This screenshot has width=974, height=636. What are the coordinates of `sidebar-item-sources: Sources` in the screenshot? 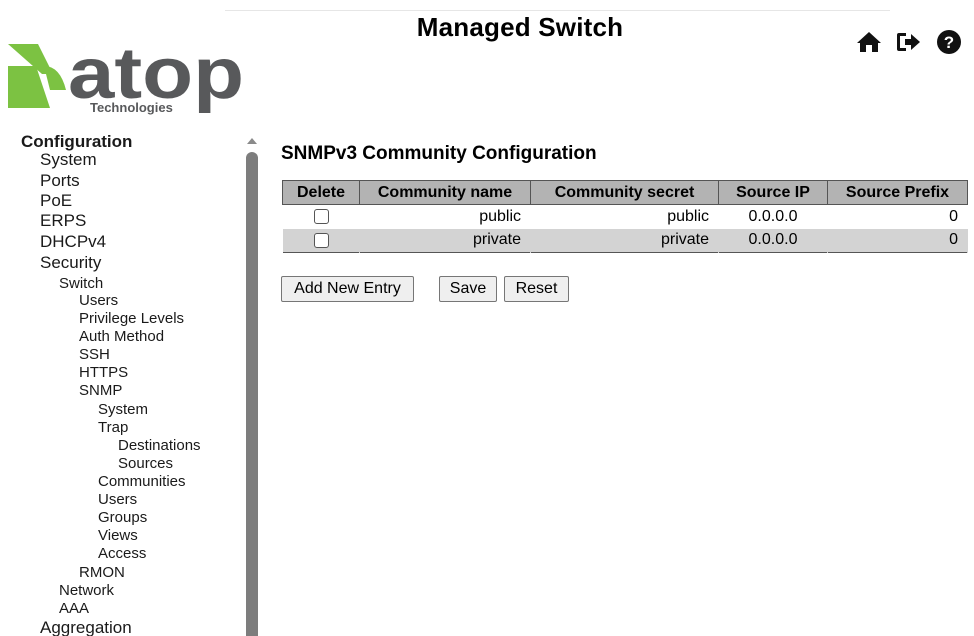 It's located at (145, 463).